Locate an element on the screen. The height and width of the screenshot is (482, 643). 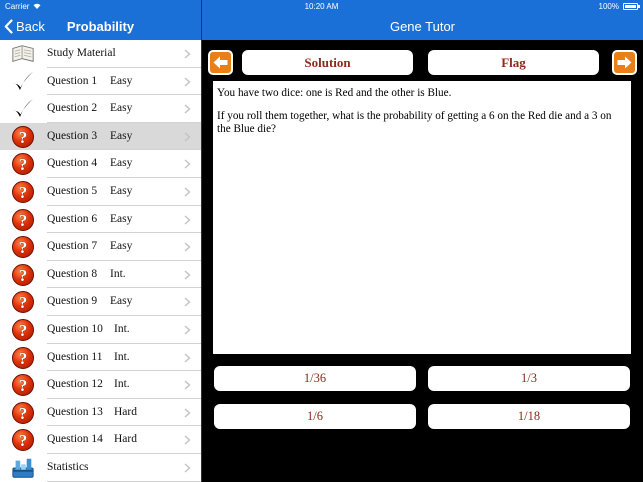
status-bar: Carrier 10:20 AM 100% is located at coordinates (321, 6).